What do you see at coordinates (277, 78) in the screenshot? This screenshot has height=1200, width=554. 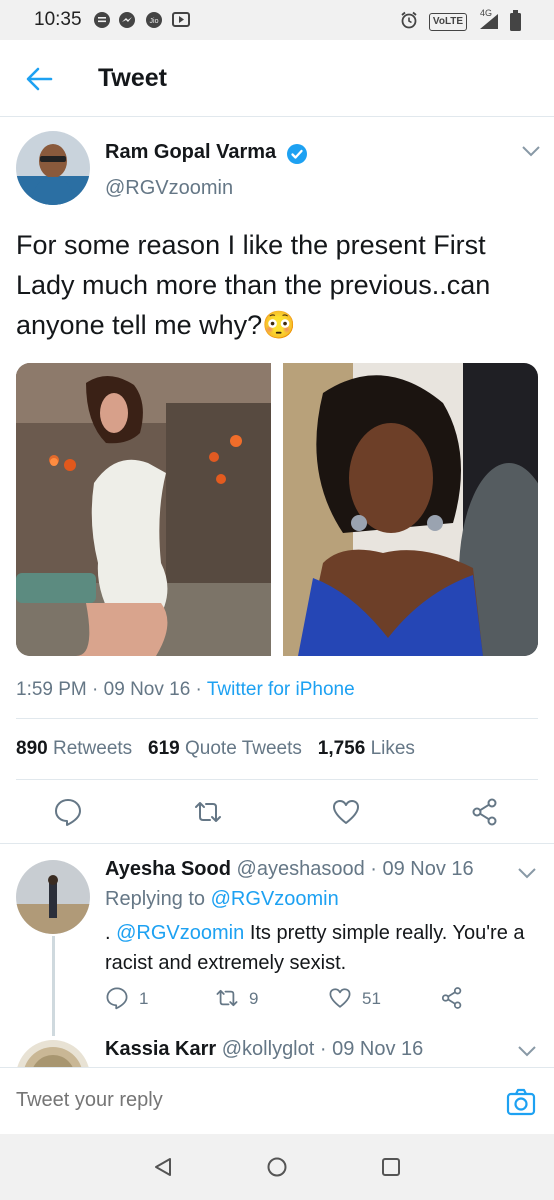 I see `top-app-bar: Tweet` at bounding box center [277, 78].